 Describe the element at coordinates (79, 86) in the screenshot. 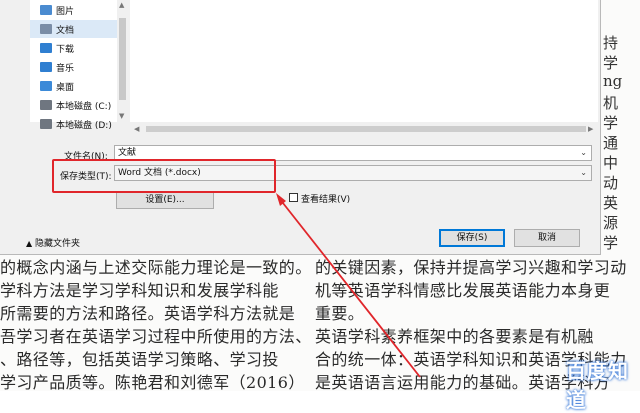

I see `sidebar-item: 桌面` at that location.